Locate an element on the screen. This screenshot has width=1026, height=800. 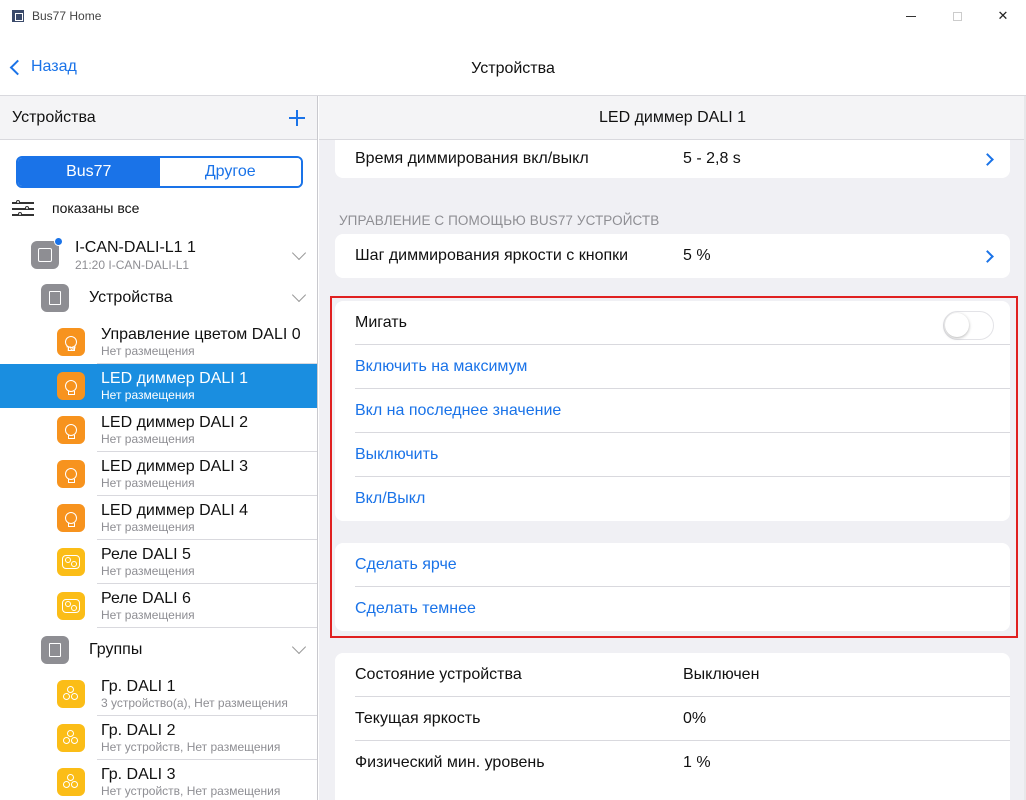
action-row: Вкл/Выкл is located at coordinates (672, 499).